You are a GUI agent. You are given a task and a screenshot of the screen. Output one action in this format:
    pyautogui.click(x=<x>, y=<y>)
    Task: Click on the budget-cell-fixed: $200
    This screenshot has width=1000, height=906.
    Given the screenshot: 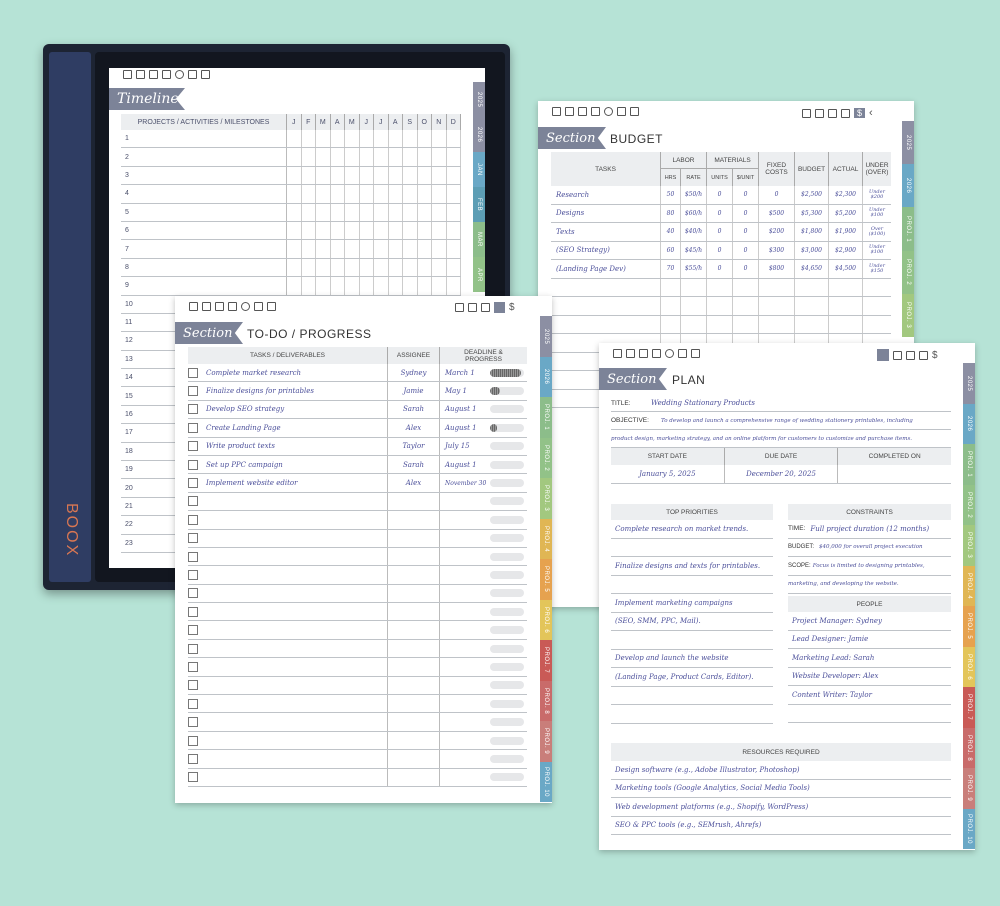 What is the action you would take?
    pyautogui.click(x=777, y=232)
    